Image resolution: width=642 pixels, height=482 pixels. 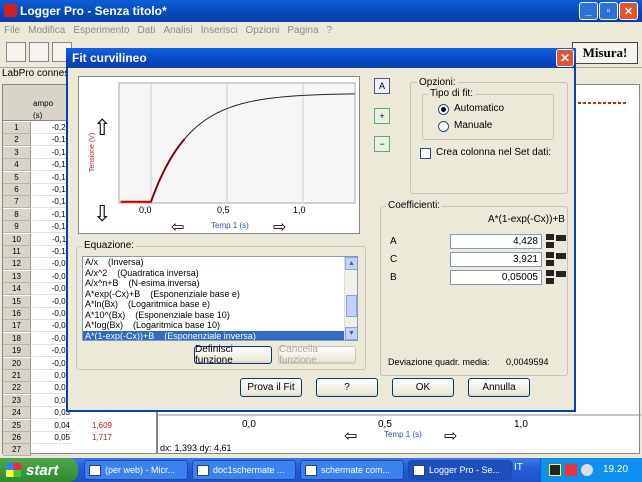 I want to click on scroll-down-arrow-icon: ⇩, so click(x=102, y=214).